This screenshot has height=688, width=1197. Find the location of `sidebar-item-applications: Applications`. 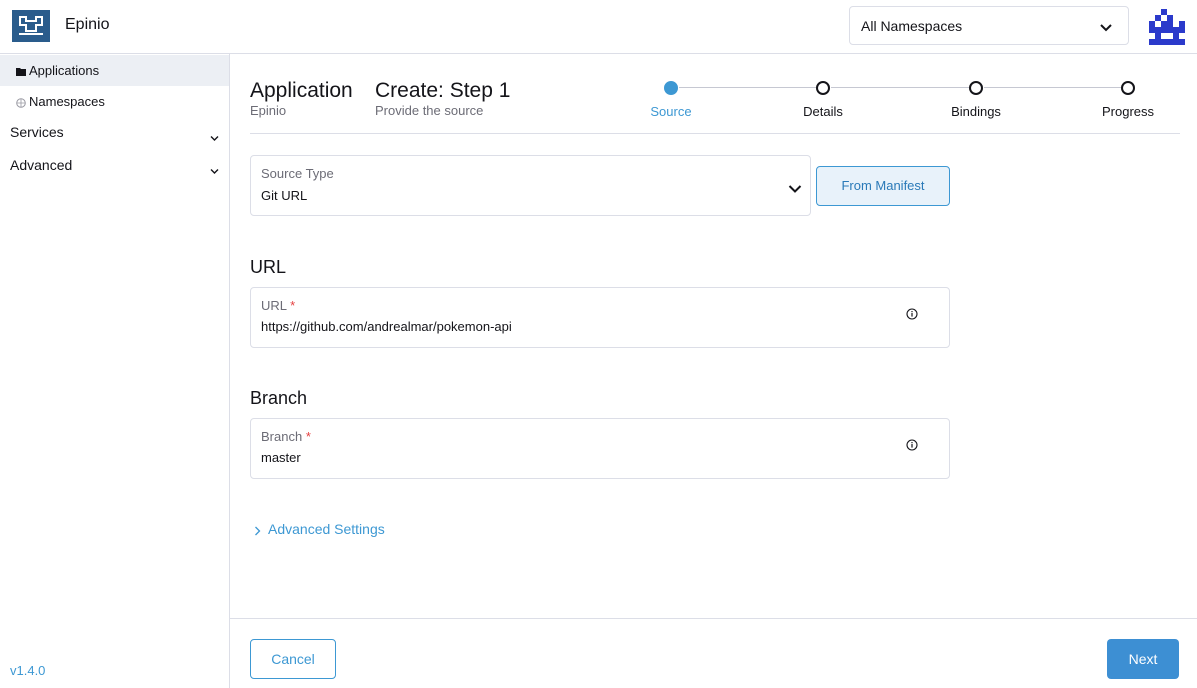

sidebar-item-applications: Applications is located at coordinates (114, 70).